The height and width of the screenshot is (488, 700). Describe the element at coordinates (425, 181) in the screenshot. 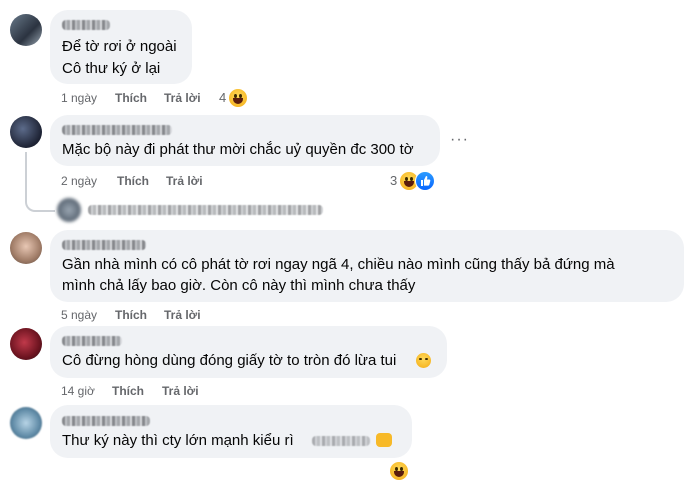

I see `like-icon` at that location.